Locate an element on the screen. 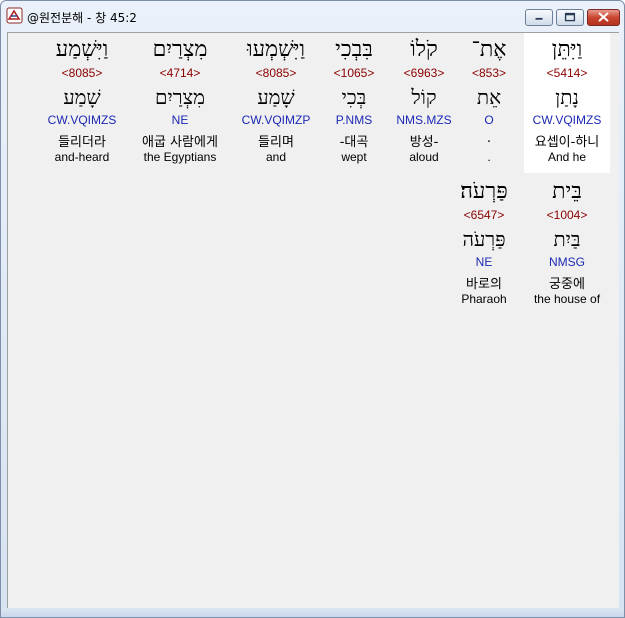  strong-number: <853> is located at coordinates (489, 73).